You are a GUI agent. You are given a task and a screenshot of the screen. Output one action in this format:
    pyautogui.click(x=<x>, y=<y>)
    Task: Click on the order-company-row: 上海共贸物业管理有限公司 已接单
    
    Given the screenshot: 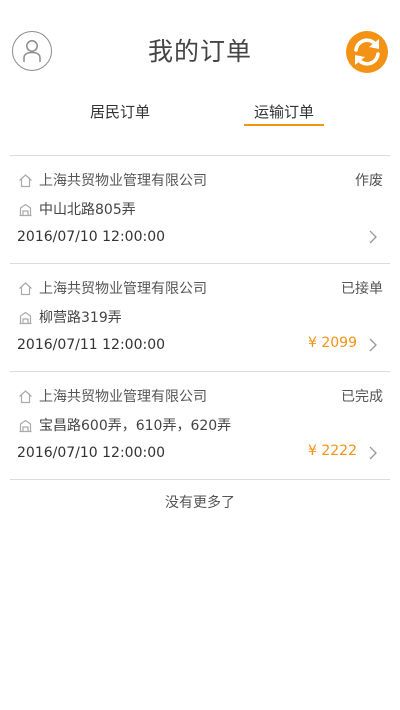 What is the action you would take?
    pyautogui.click(x=200, y=288)
    